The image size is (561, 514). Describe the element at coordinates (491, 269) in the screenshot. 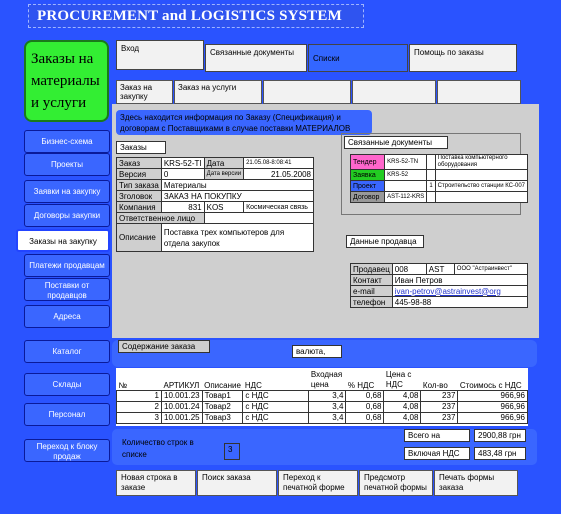

I see `seller-name: ООО "Астраинвест"` at that location.